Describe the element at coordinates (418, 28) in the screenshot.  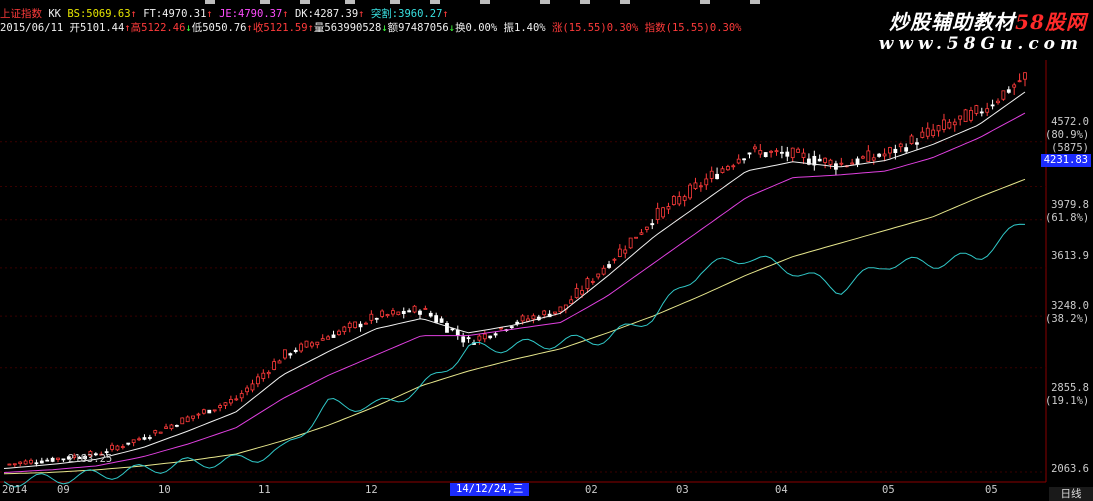
I see `amount-value: 额97487056` at that location.